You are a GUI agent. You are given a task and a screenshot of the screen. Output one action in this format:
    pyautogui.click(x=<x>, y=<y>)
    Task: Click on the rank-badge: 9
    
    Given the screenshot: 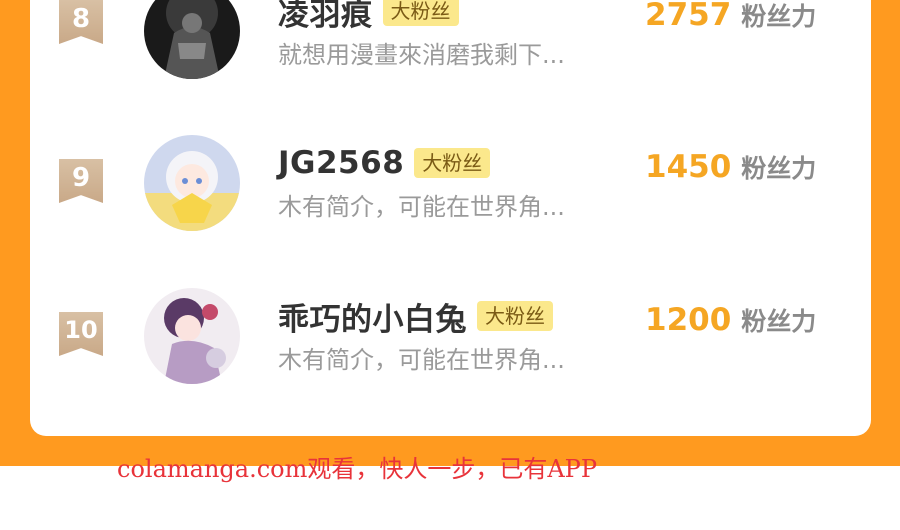 What is the action you would take?
    pyautogui.click(x=81, y=181)
    